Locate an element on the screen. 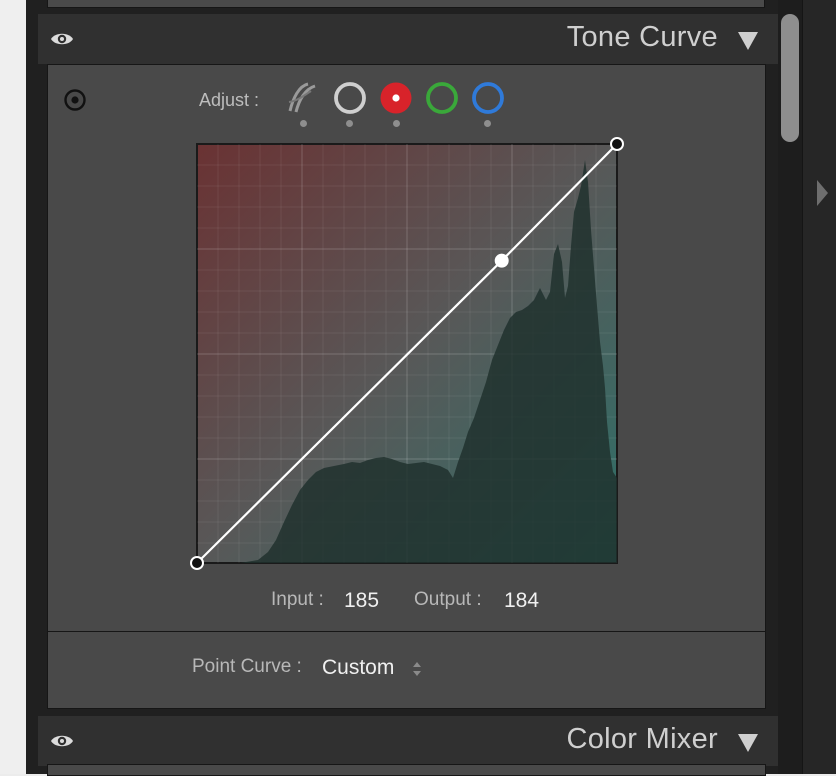 The height and width of the screenshot is (776, 836). point-curve-select: Custom is located at coordinates (358, 668).